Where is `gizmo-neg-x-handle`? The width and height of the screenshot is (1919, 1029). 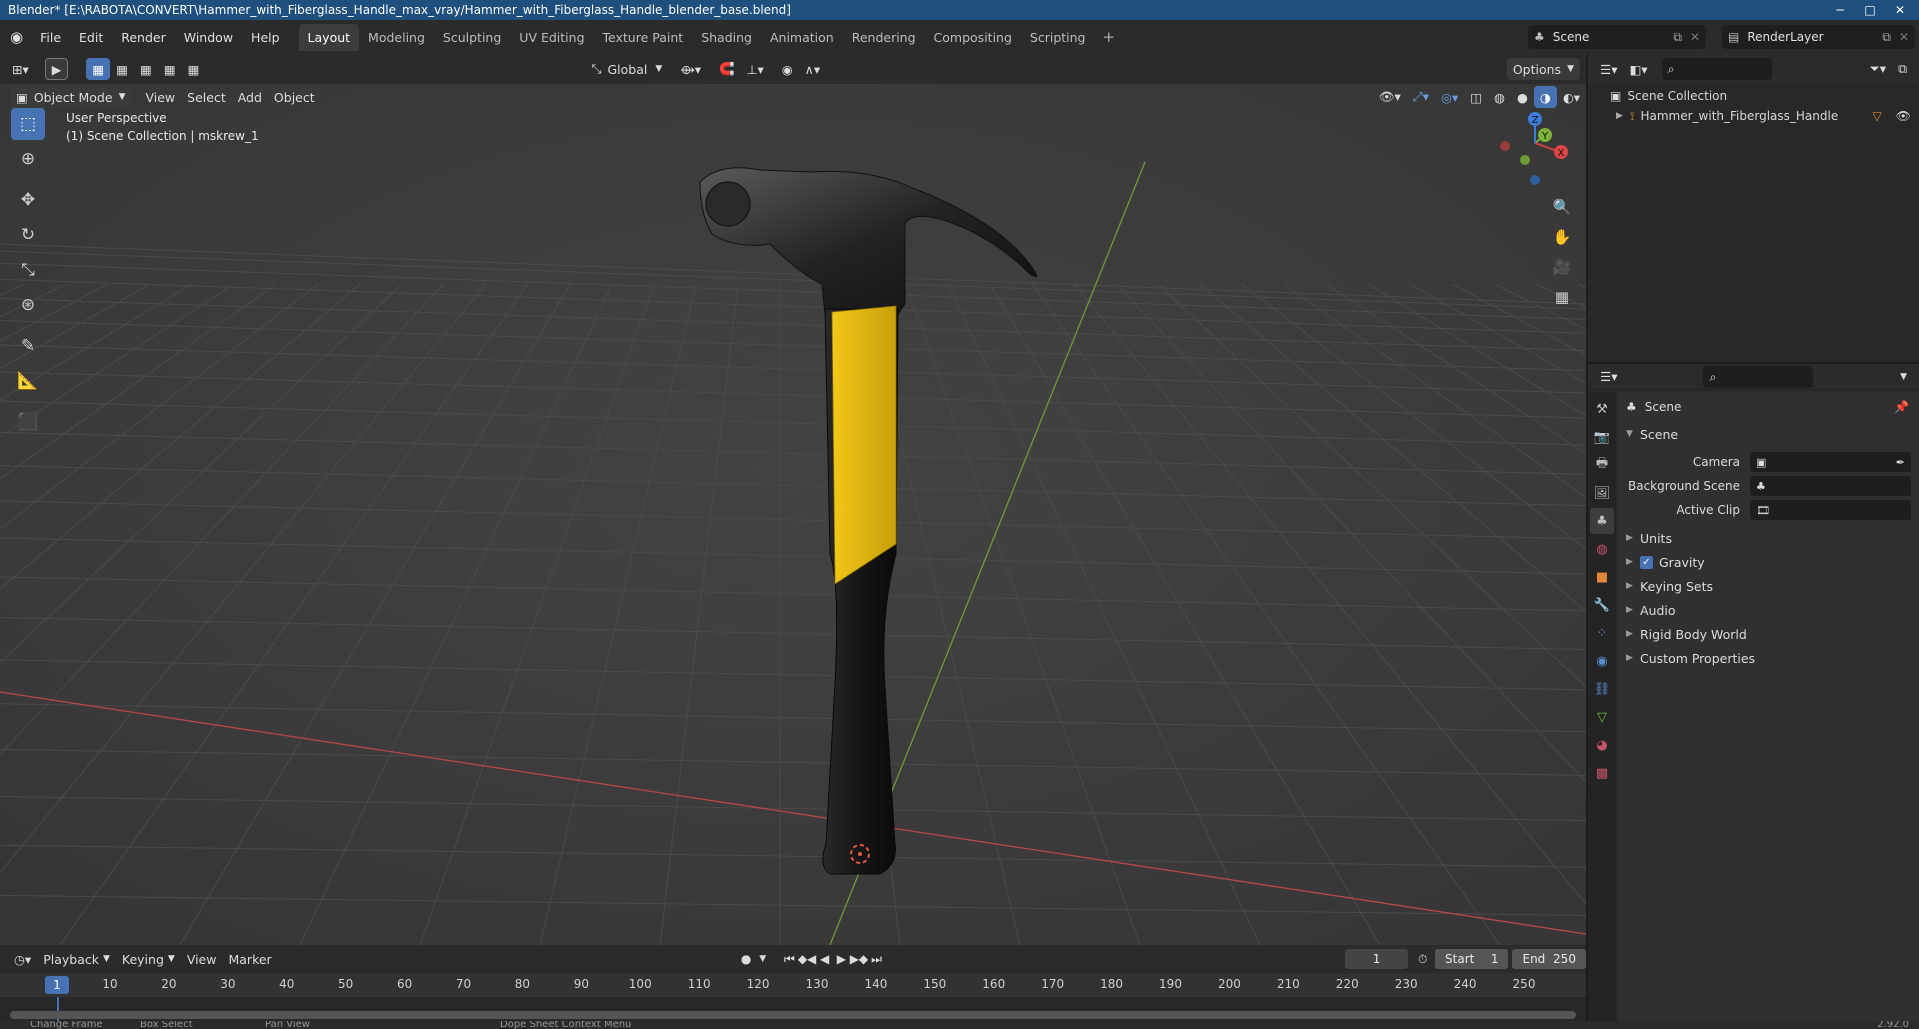
gizmo-neg-x-handle is located at coordinates (1505, 146).